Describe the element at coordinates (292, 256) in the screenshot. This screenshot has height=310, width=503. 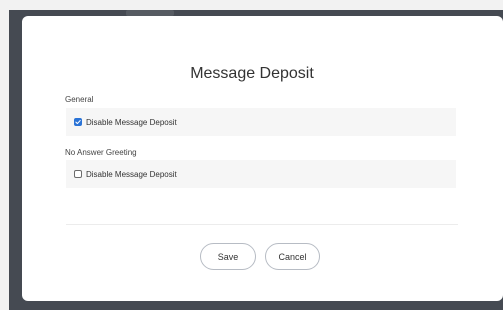
I see `cancel-button: Cancel` at that location.